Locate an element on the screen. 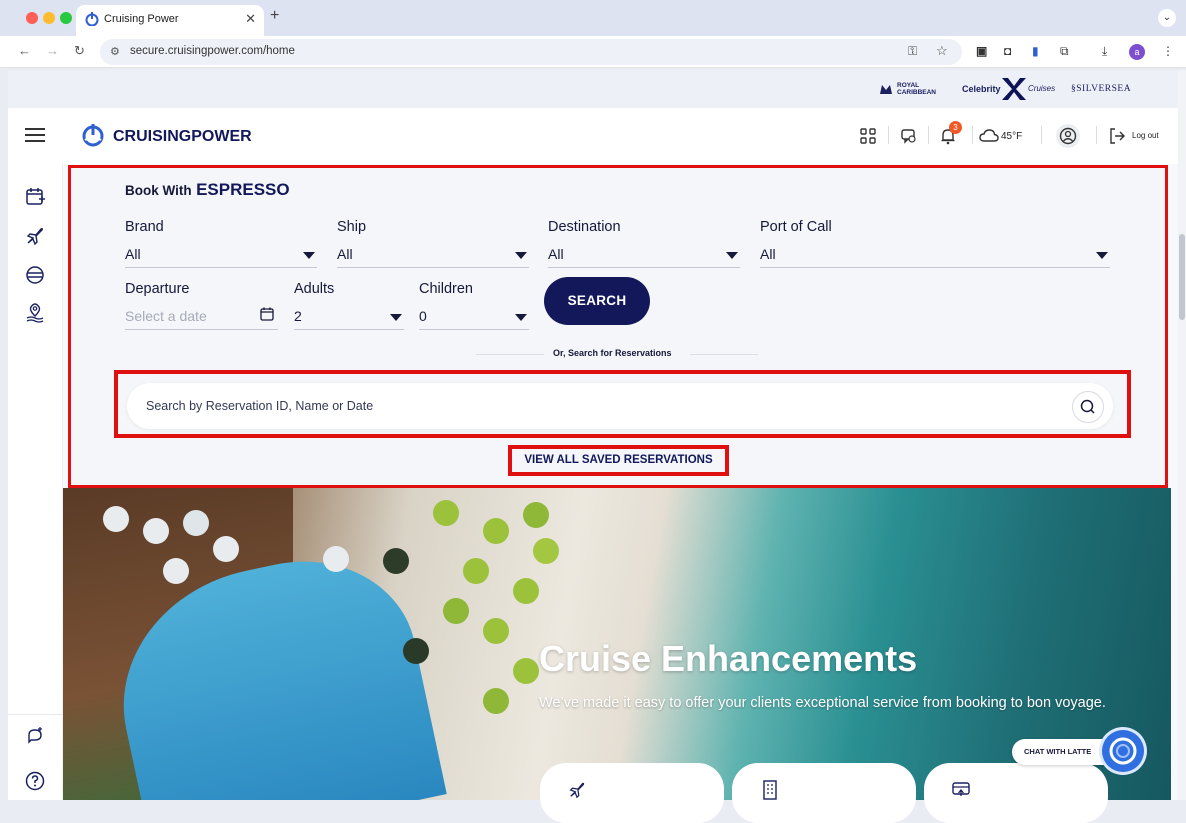 This screenshot has width=1186, height=823. brand-label: Brand is located at coordinates (144, 227).